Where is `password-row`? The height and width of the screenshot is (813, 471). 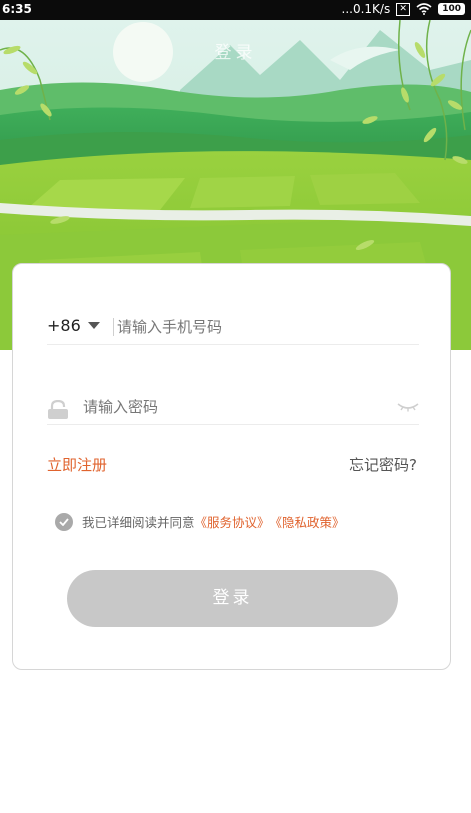
password-row is located at coordinates (233, 408).